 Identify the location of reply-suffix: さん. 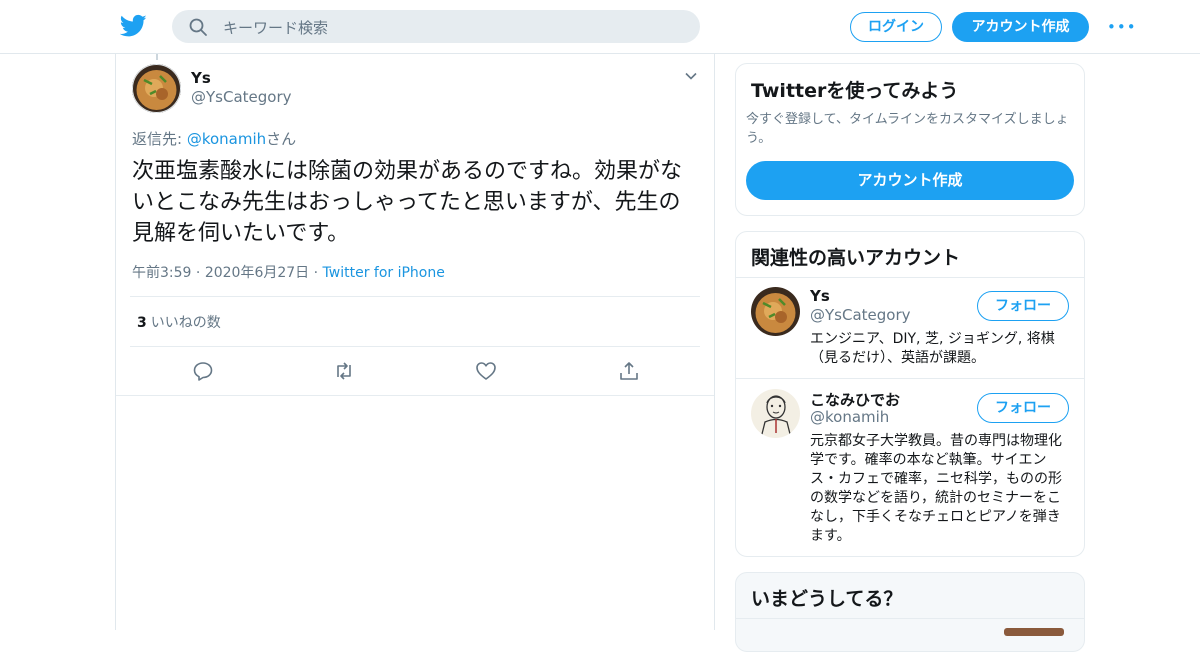
(281, 139).